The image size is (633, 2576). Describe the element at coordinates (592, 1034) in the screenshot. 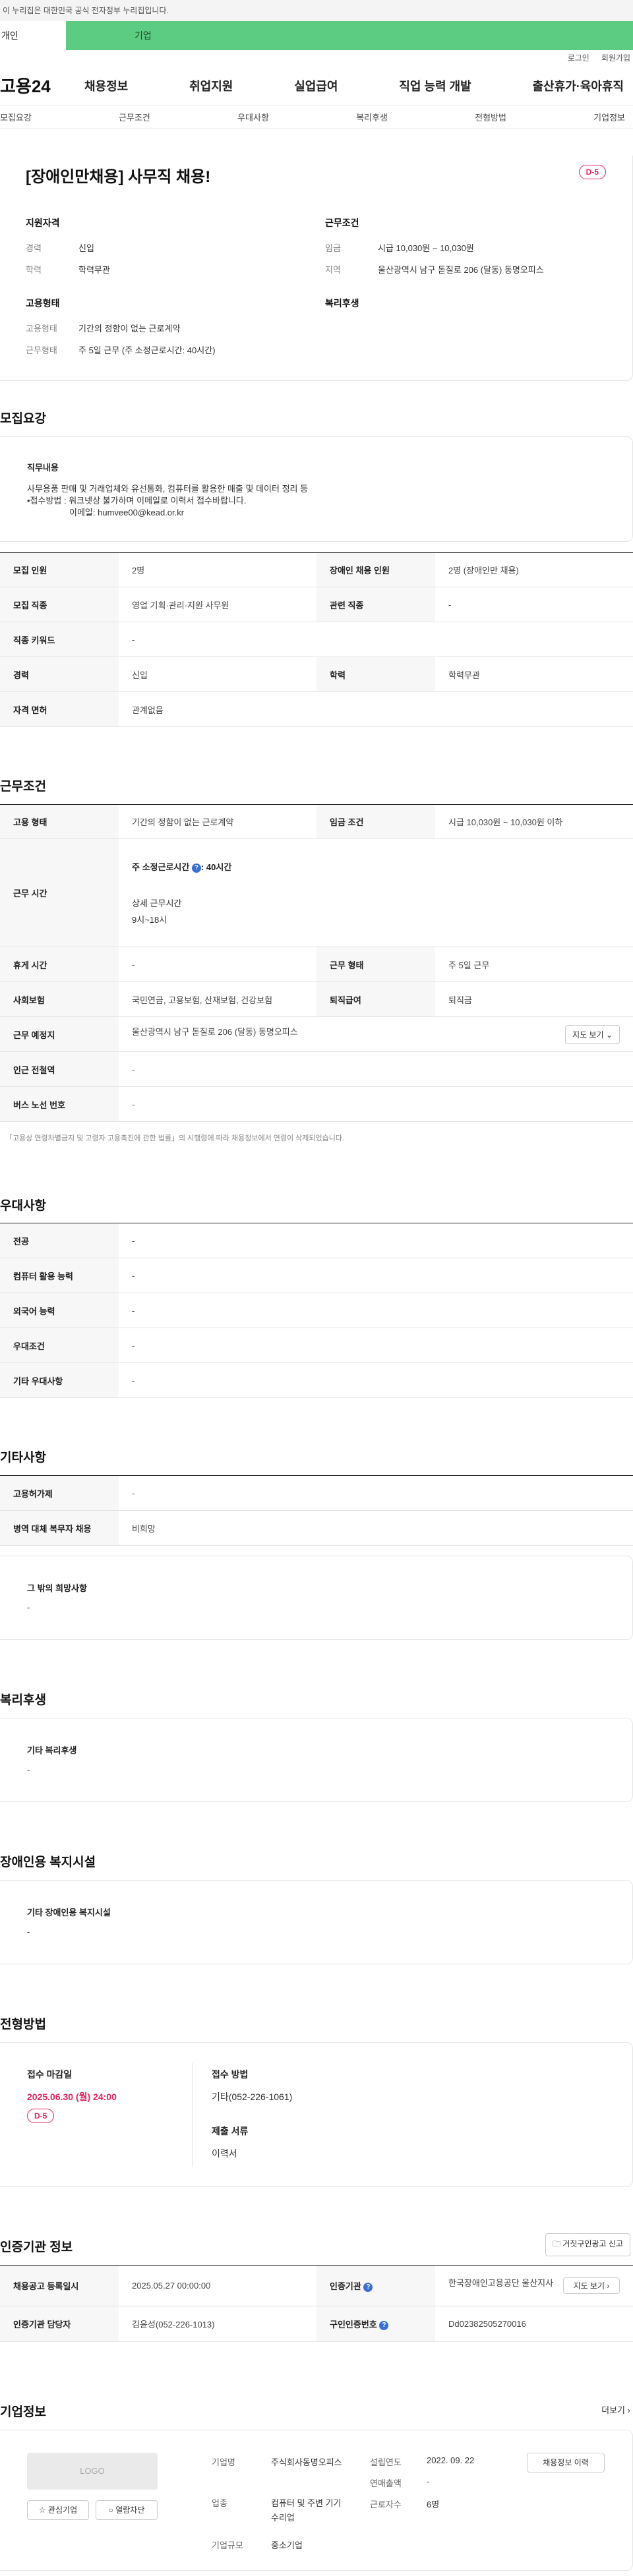

I see `map-view-button: 지도 보기 ⌄` at that location.